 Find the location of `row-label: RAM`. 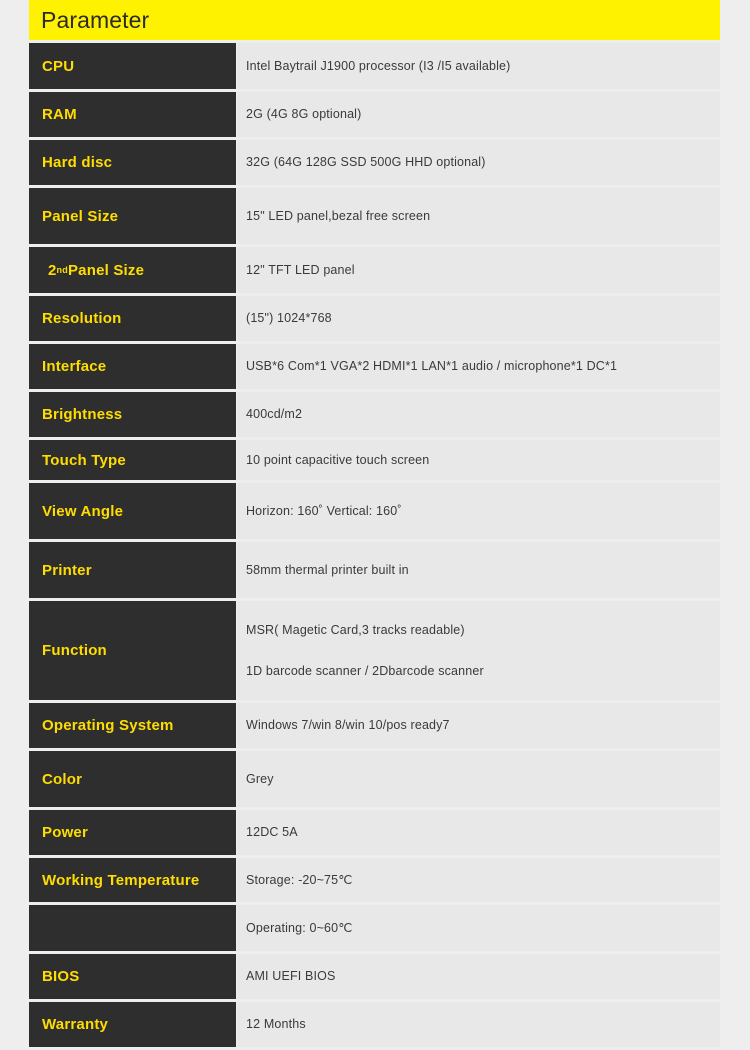

row-label: RAM is located at coordinates (132, 114).